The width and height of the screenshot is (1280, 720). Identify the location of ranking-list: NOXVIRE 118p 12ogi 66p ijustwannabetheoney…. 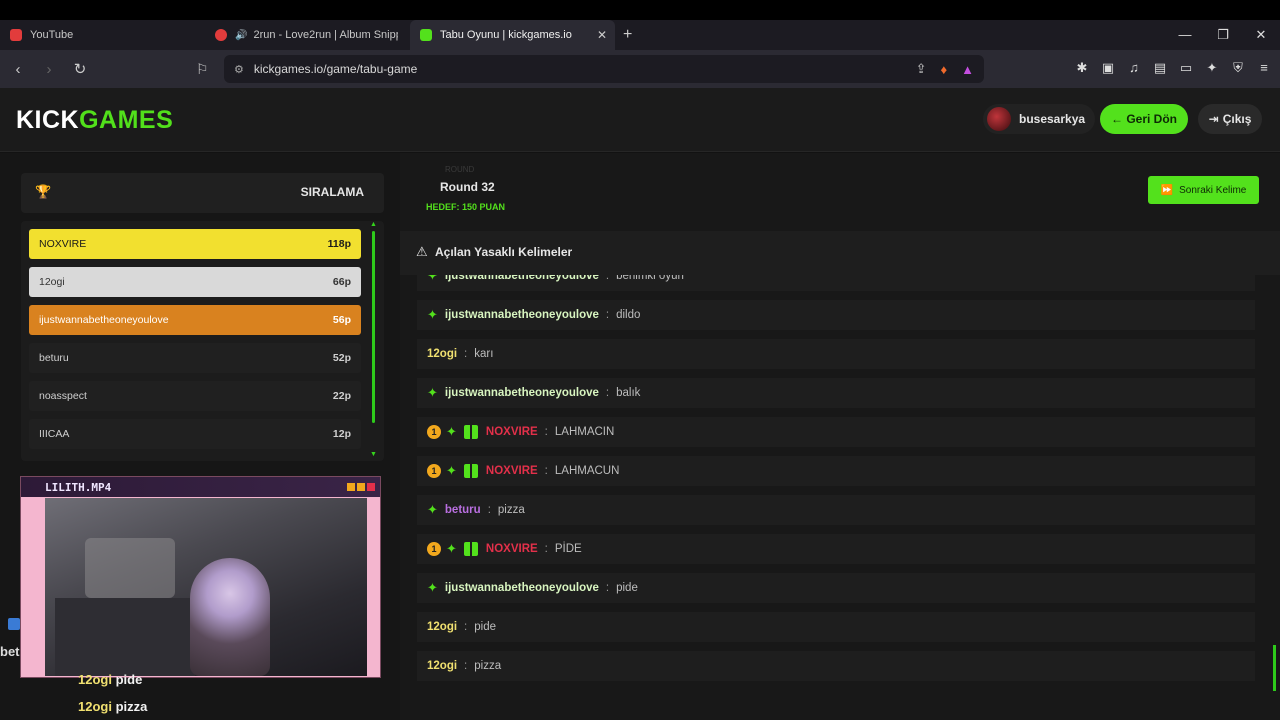
(202, 341).